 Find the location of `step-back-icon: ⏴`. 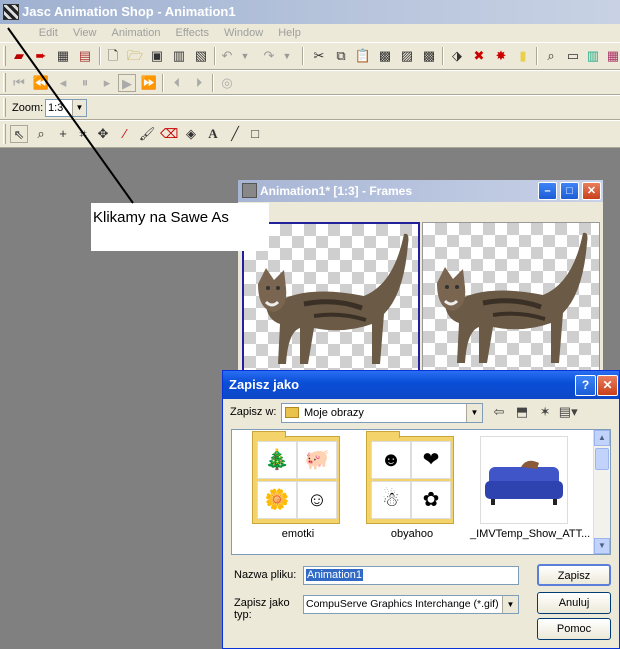

step-back-icon: ⏴ is located at coordinates (177, 83).